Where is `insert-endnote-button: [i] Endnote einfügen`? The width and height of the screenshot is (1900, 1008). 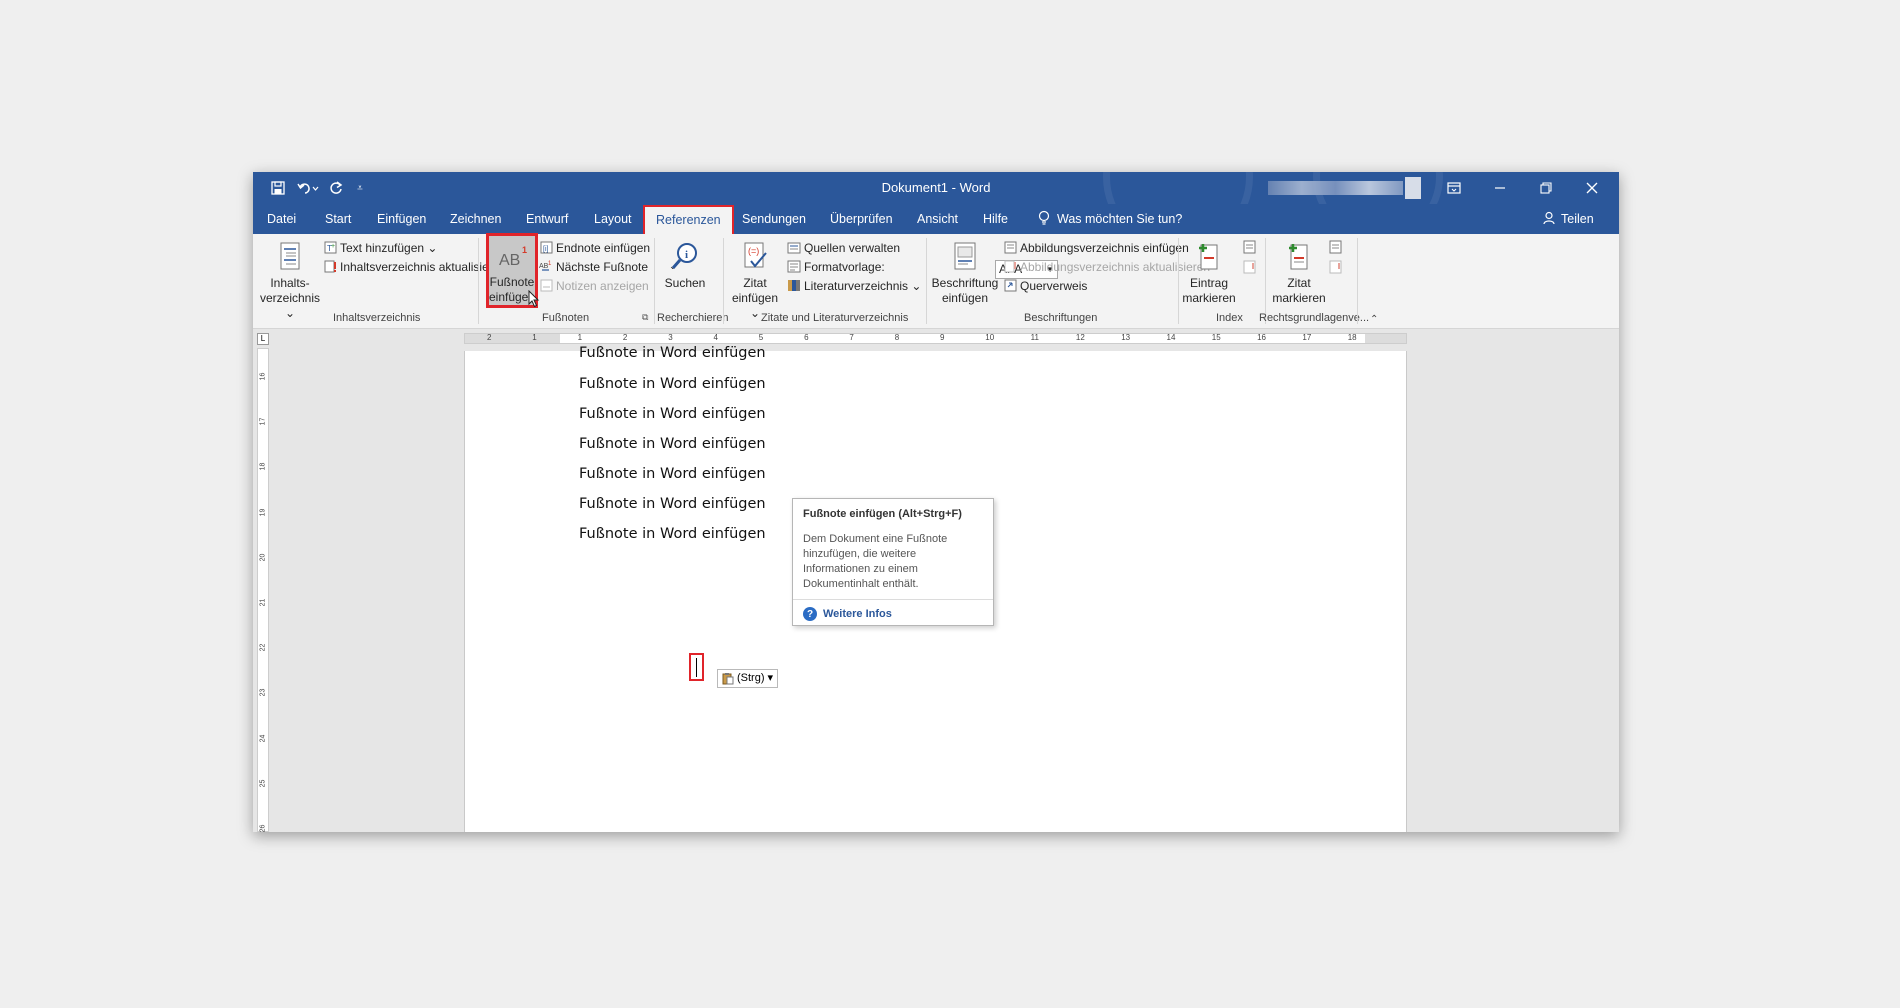 insert-endnote-button: [i] Endnote einfügen is located at coordinates (594, 247).